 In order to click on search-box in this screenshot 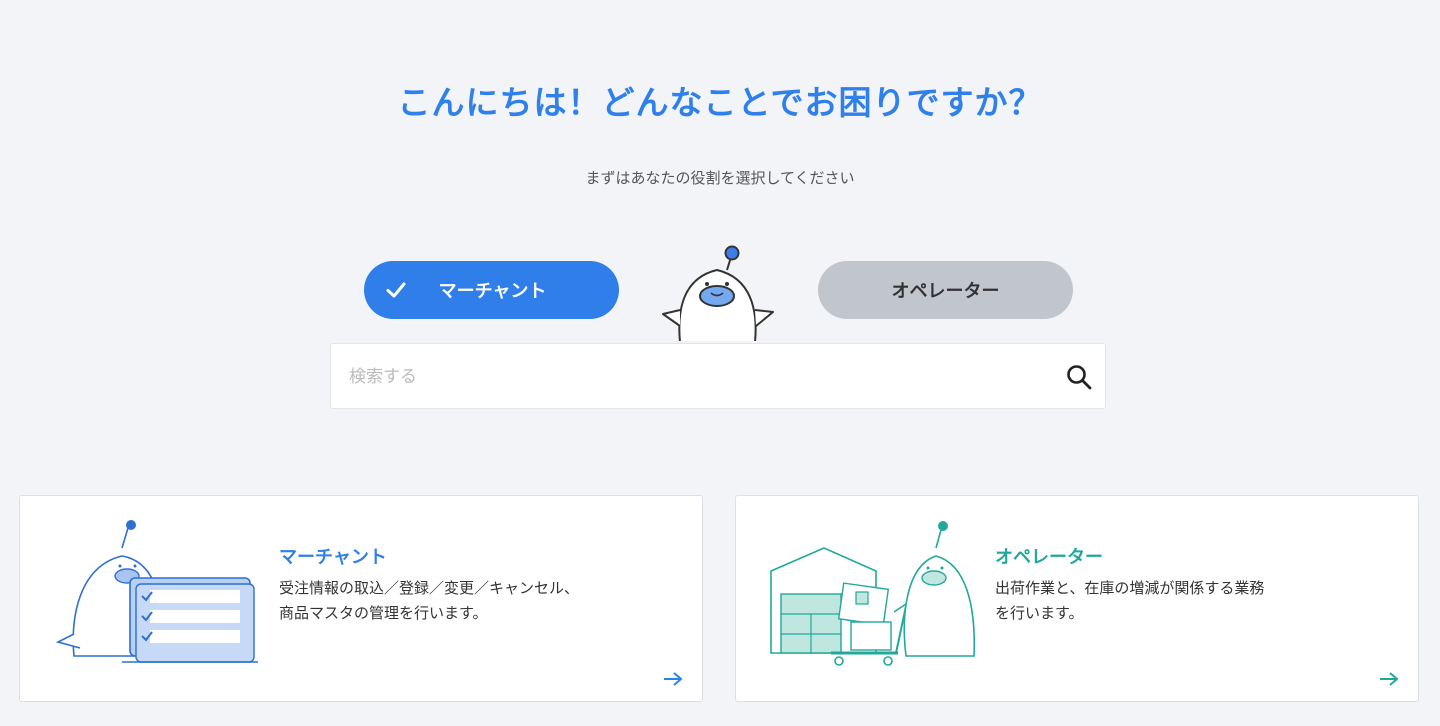, I will do `click(718, 376)`.